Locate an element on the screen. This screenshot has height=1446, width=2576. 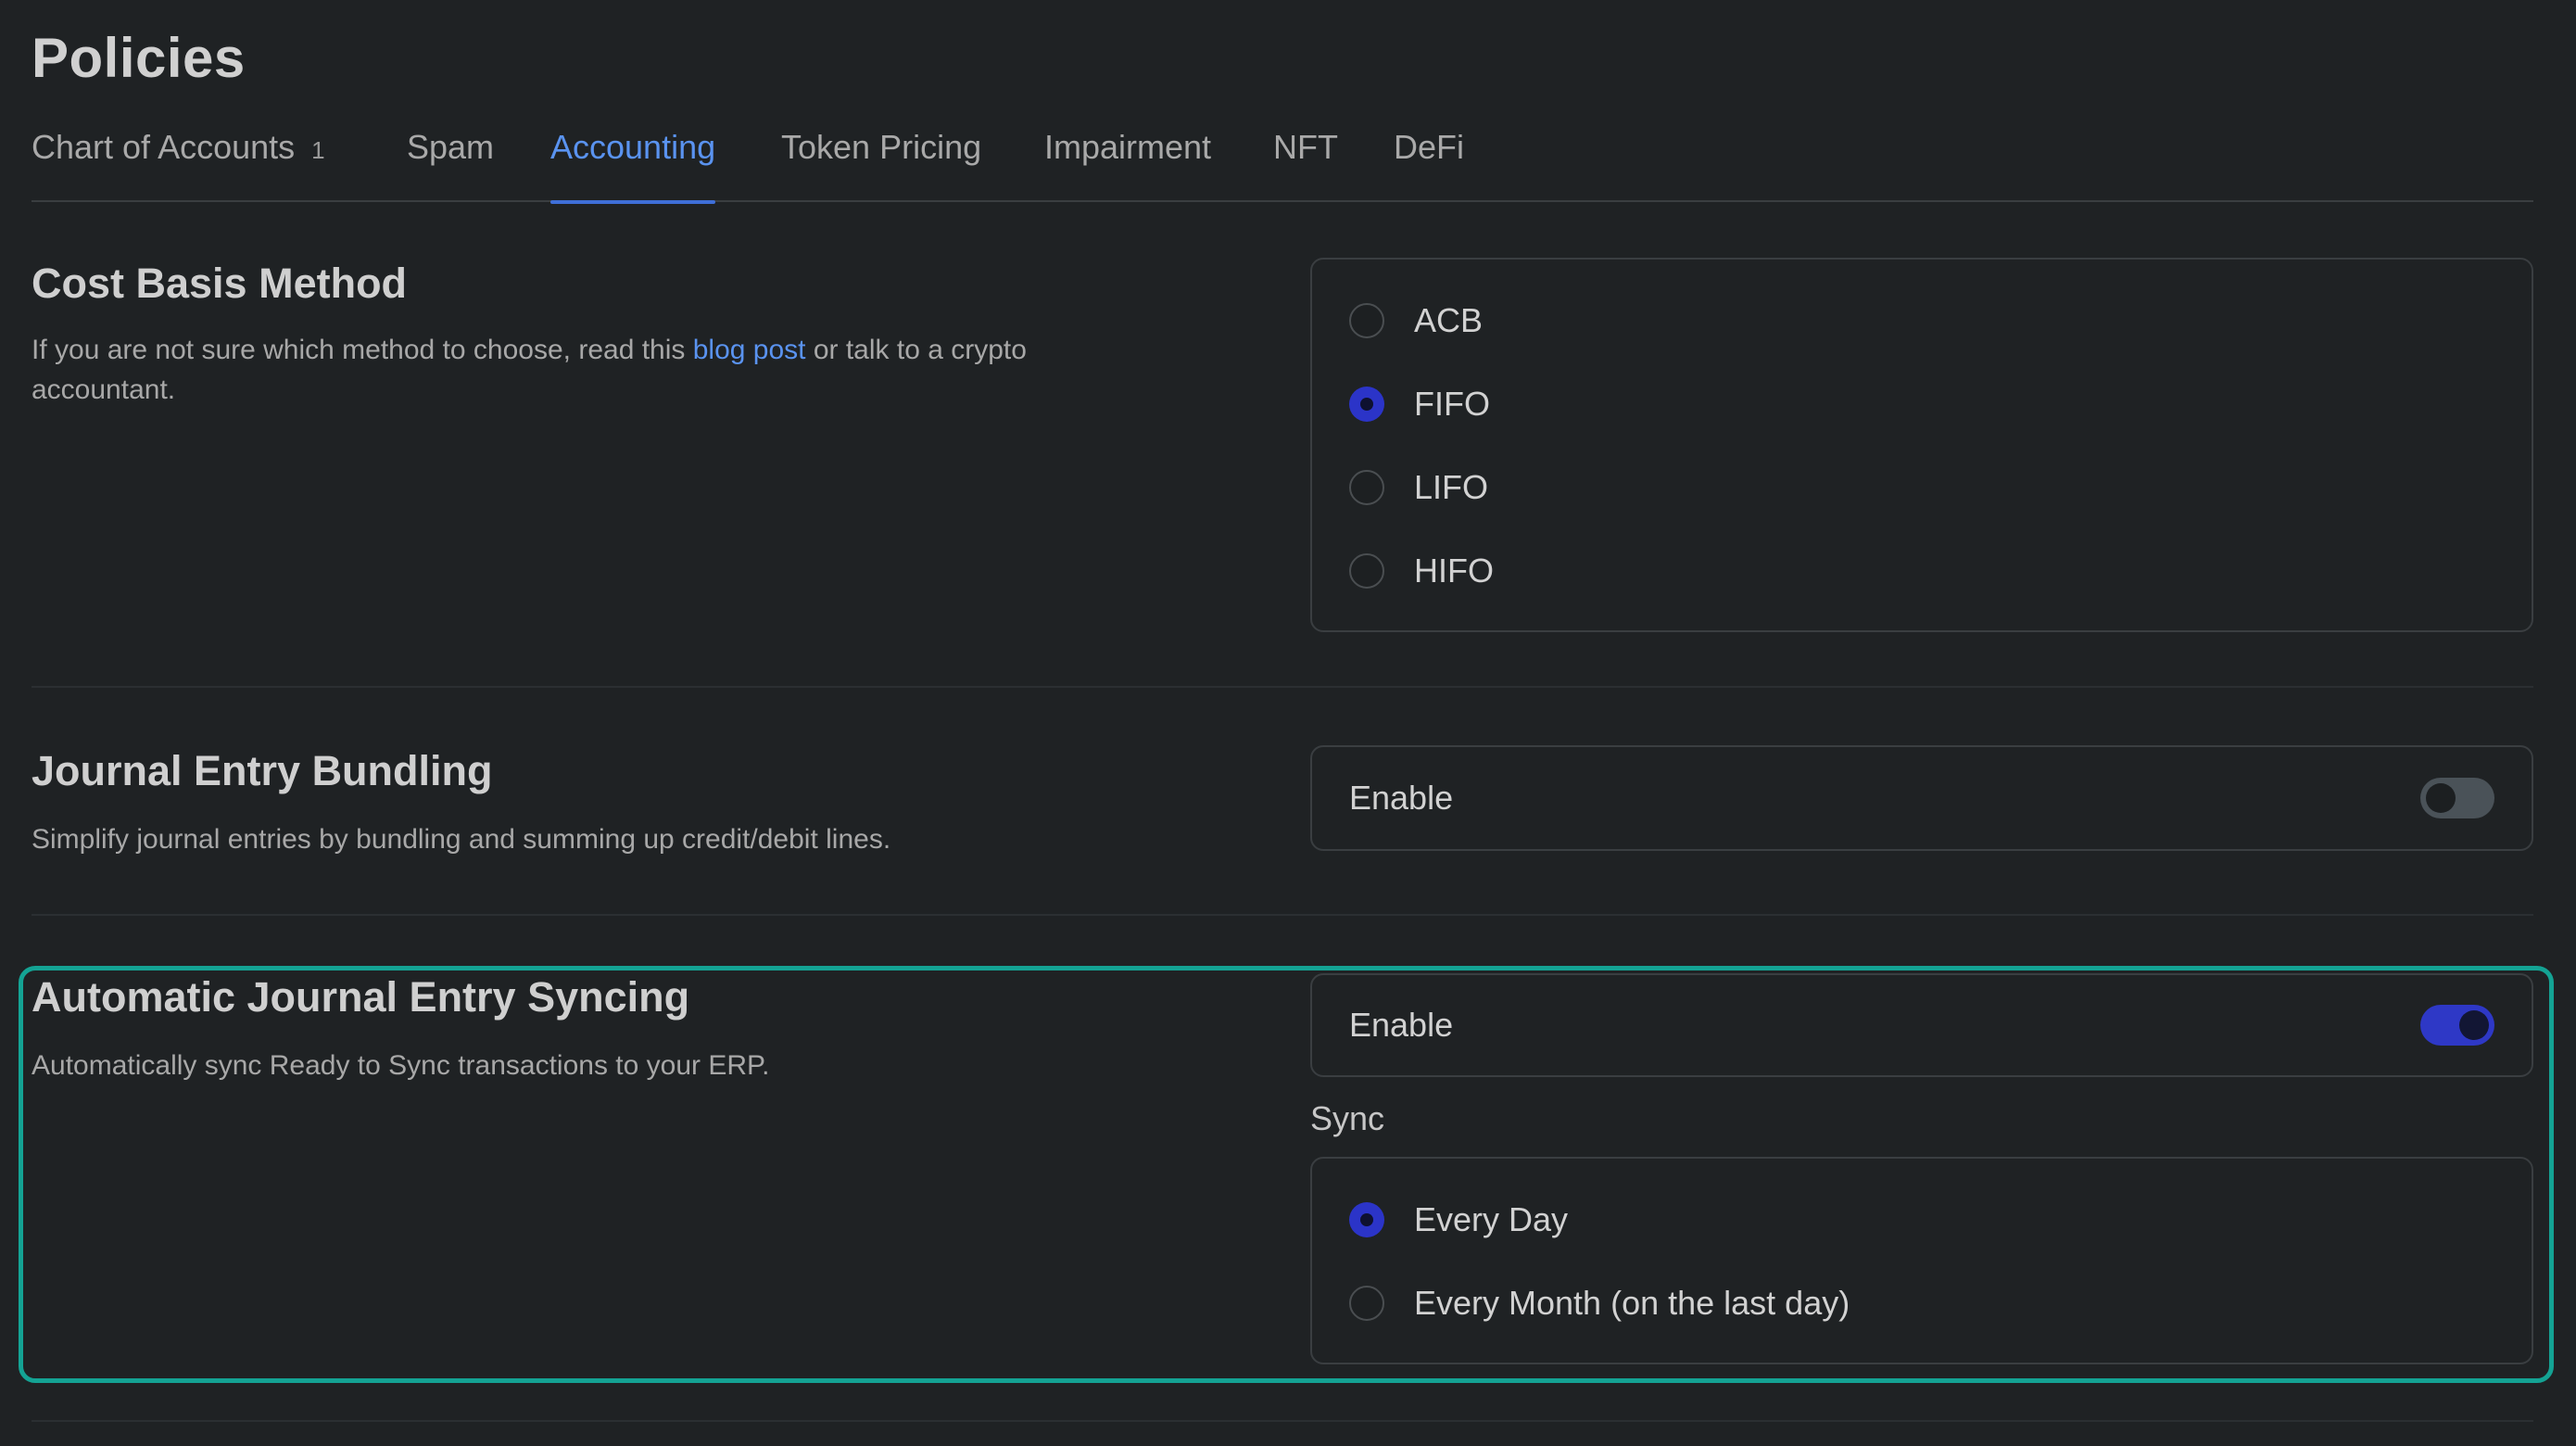
auto-sync-toggle is located at coordinates (2457, 1025).